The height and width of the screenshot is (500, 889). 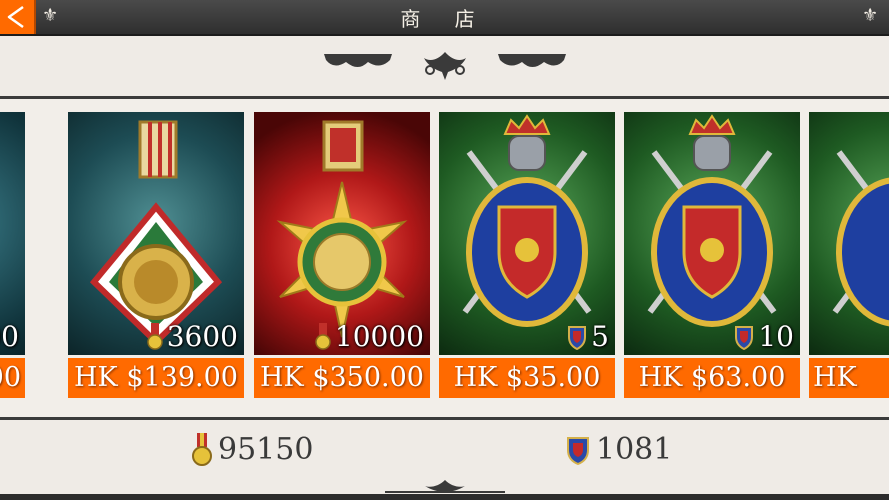 What do you see at coordinates (342, 378) in the screenshot?
I see `item-price-button: HK $350.00` at bounding box center [342, 378].